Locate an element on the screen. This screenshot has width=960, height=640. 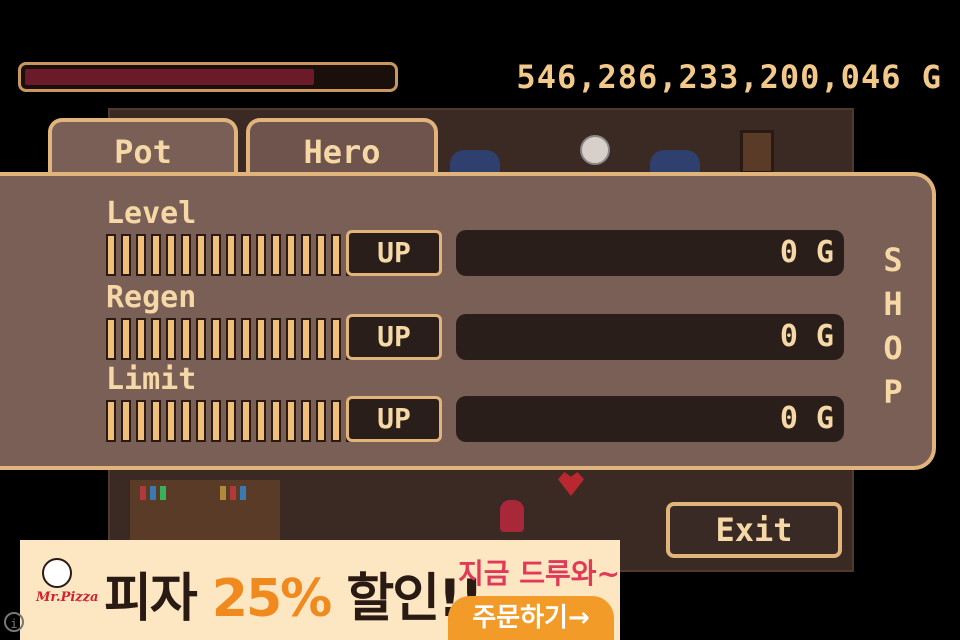
gold-counter: 546,286,233,200,046 G is located at coordinates (729, 77).